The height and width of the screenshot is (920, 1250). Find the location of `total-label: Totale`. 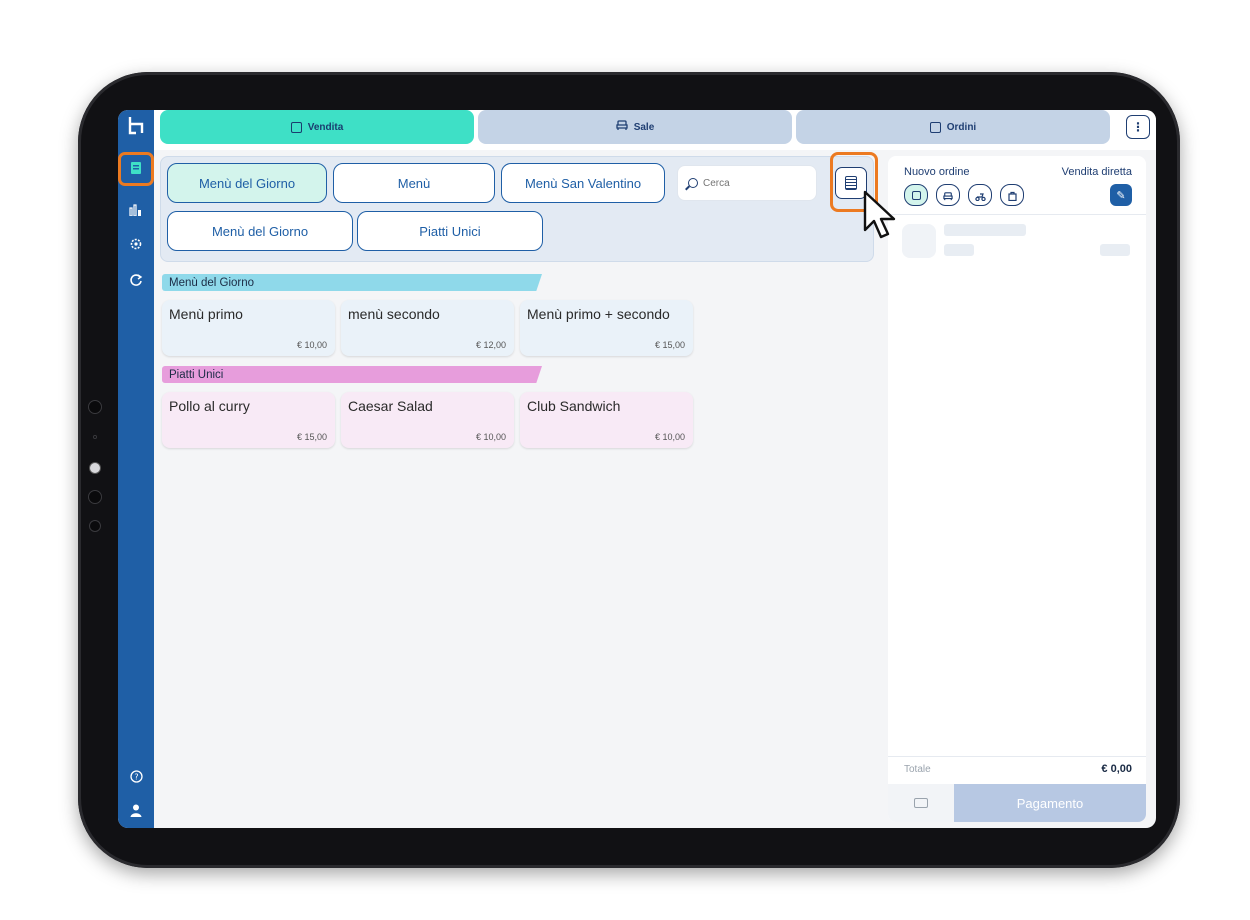

total-label: Totale is located at coordinates (917, 769).